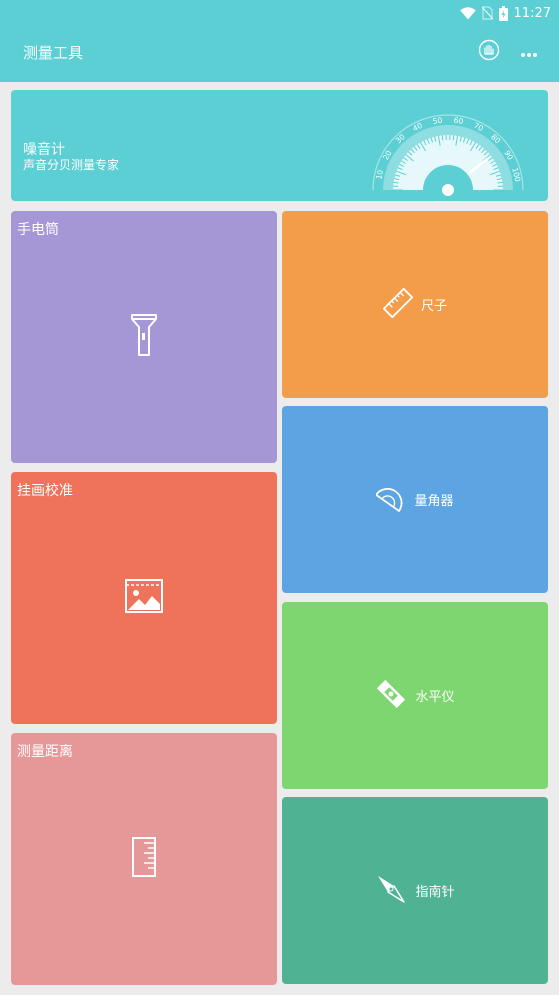 This screenshot has width=559, height=995. I want to click on noise-meter-subtitle: 声音分贝测量专家, so click(71, 165).